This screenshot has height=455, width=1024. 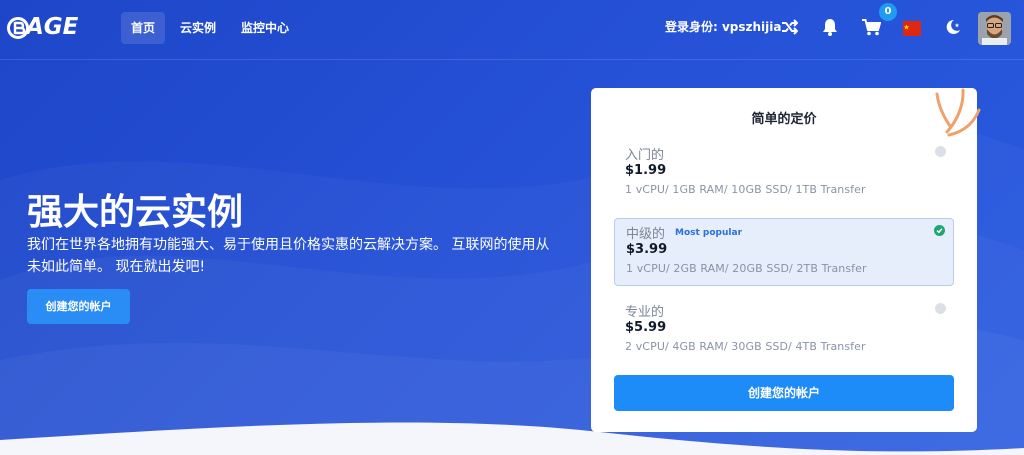 What do you see at coordinates (790, 27) in the screenshot?
I see `shuffle-icon` at bounding box center [790, 27].